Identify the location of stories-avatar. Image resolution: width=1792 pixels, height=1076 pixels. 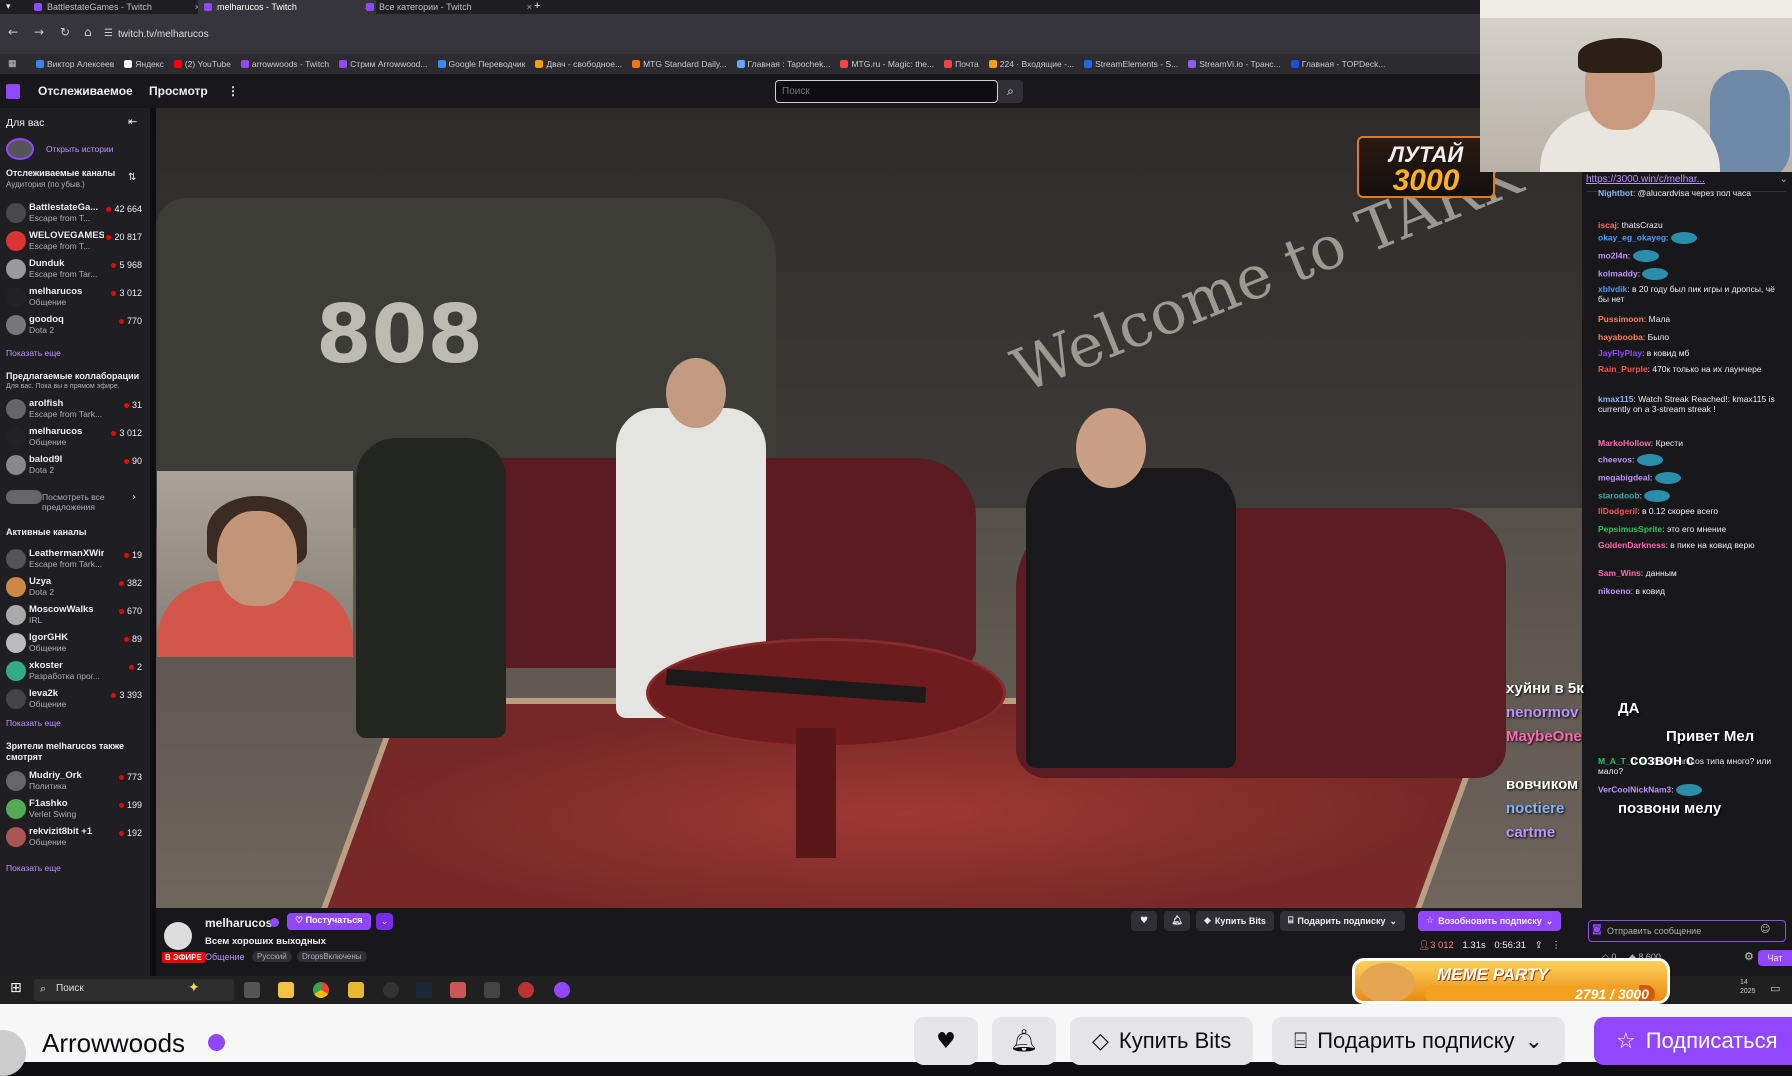
(20, 149).